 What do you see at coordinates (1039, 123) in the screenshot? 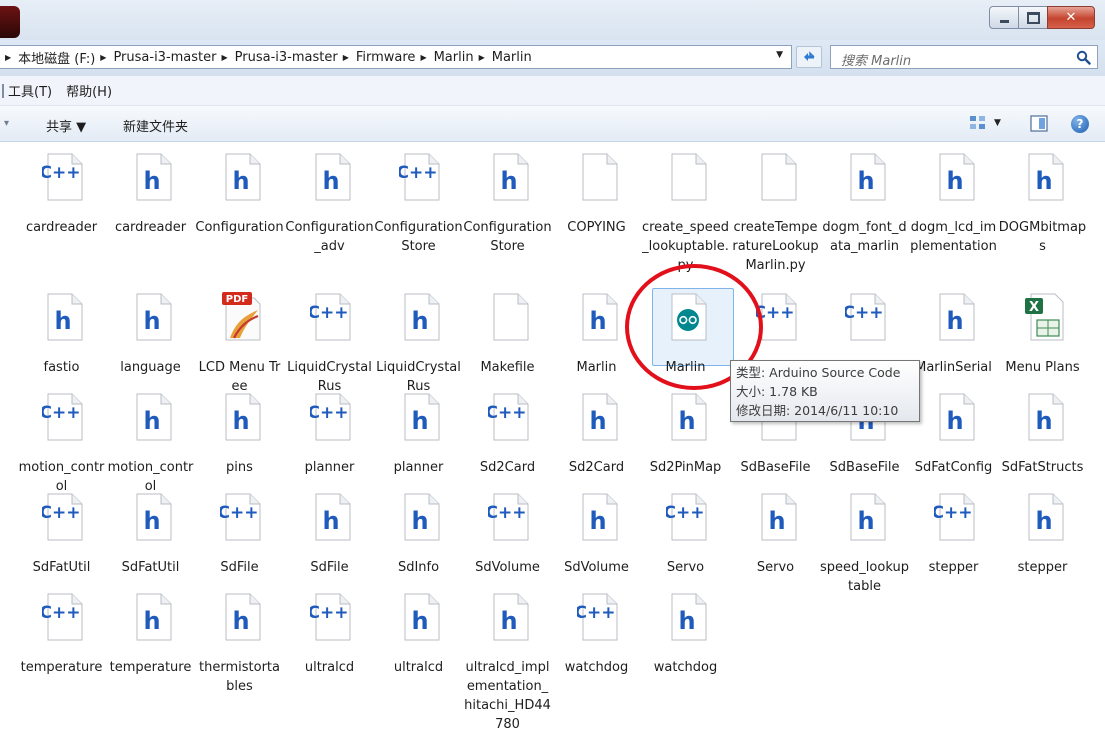
I see `preview-pane-icon` at bounding box center [1039, 123].